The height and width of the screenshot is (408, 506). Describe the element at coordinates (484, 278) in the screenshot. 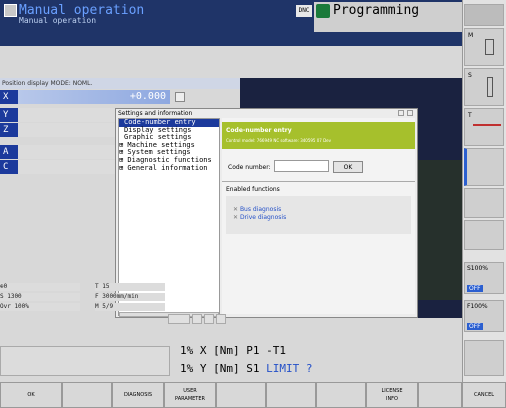

I see `spindle-override: S100% OFF` at that location.